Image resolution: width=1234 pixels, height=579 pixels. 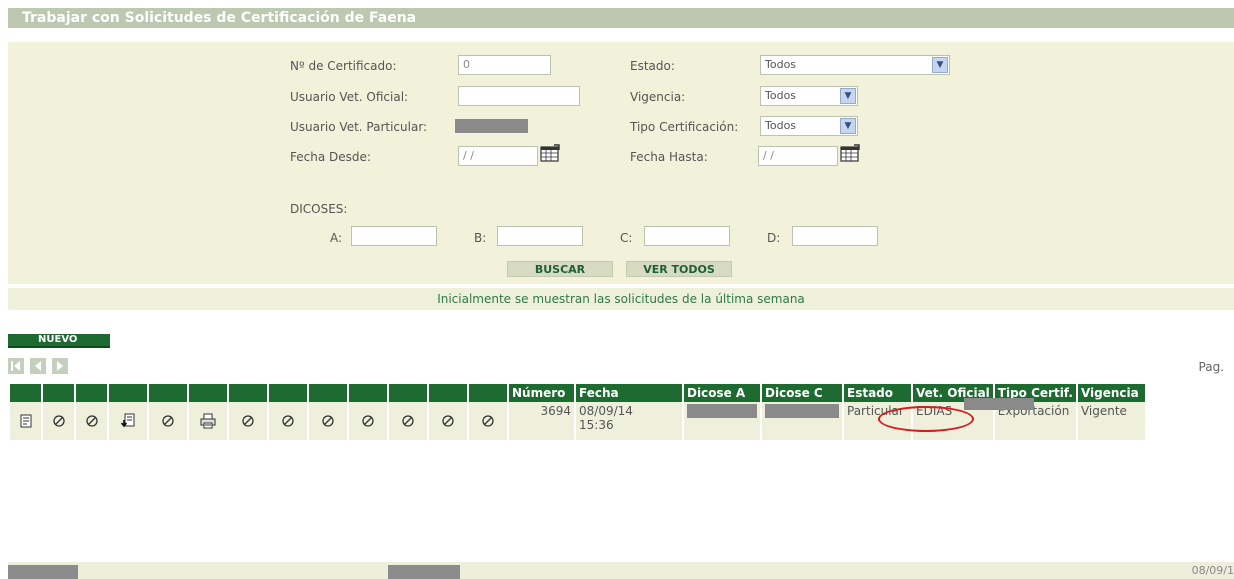 What do you see at coordinates (540, 236) in the screenshot?
I see `dicose-b-input` at bounding box center [540, 236].